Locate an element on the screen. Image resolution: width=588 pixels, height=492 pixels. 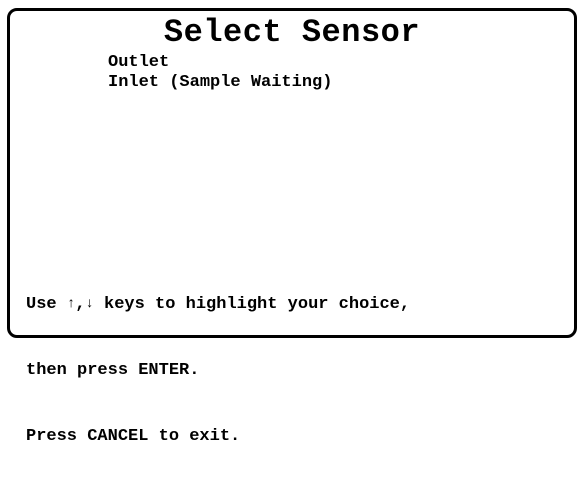
instruction-comma: , is located at coordinates (80, 304).